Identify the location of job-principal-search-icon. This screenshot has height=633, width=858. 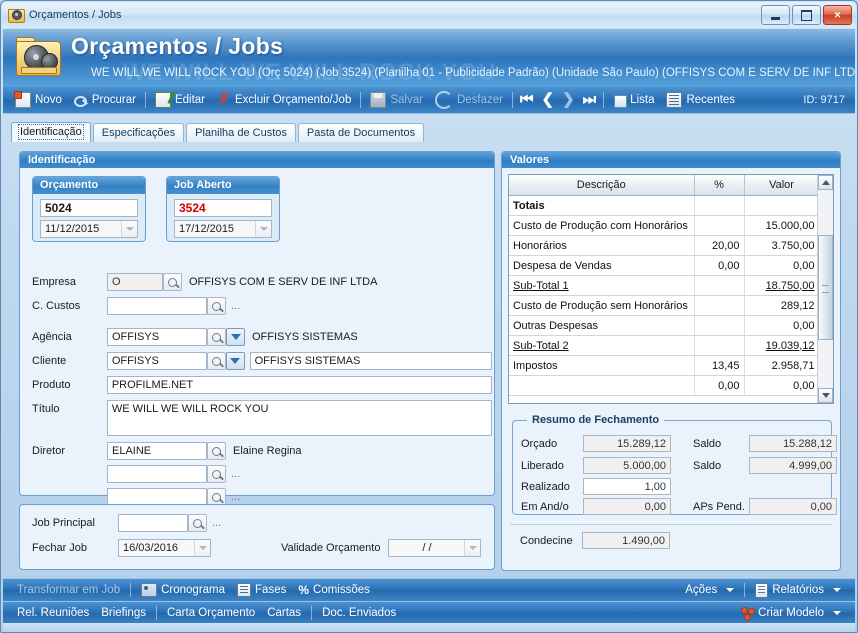
(197, 523).